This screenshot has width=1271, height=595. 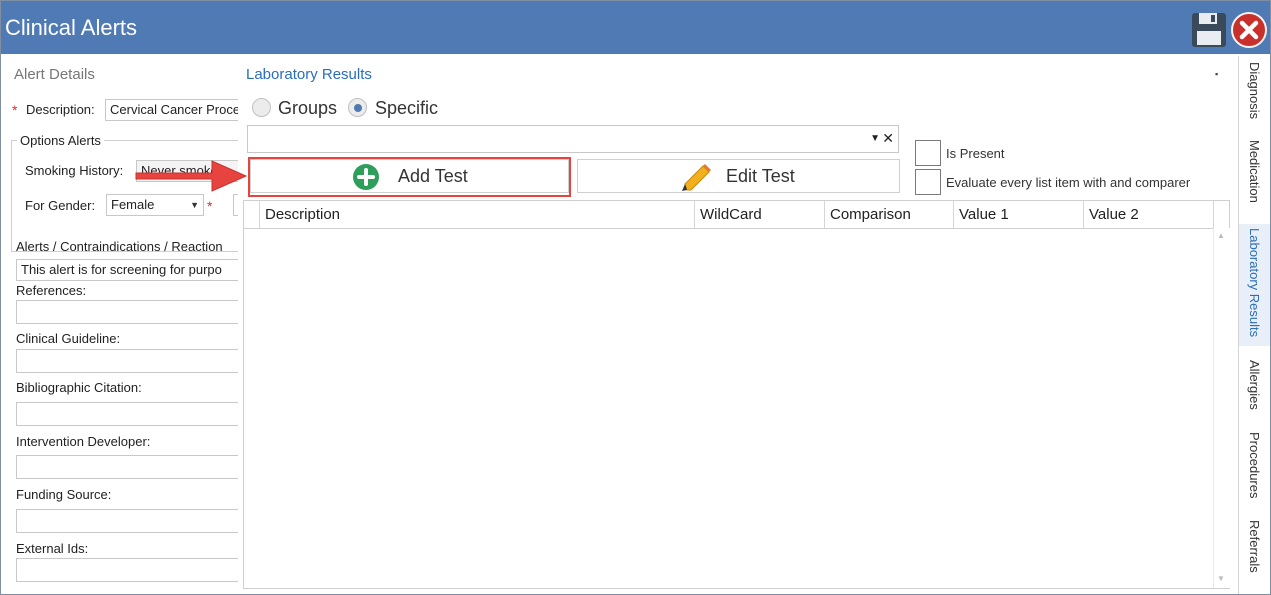 I want to click on options-alerts-label: Options Alerts, so click(x=60, y=140).